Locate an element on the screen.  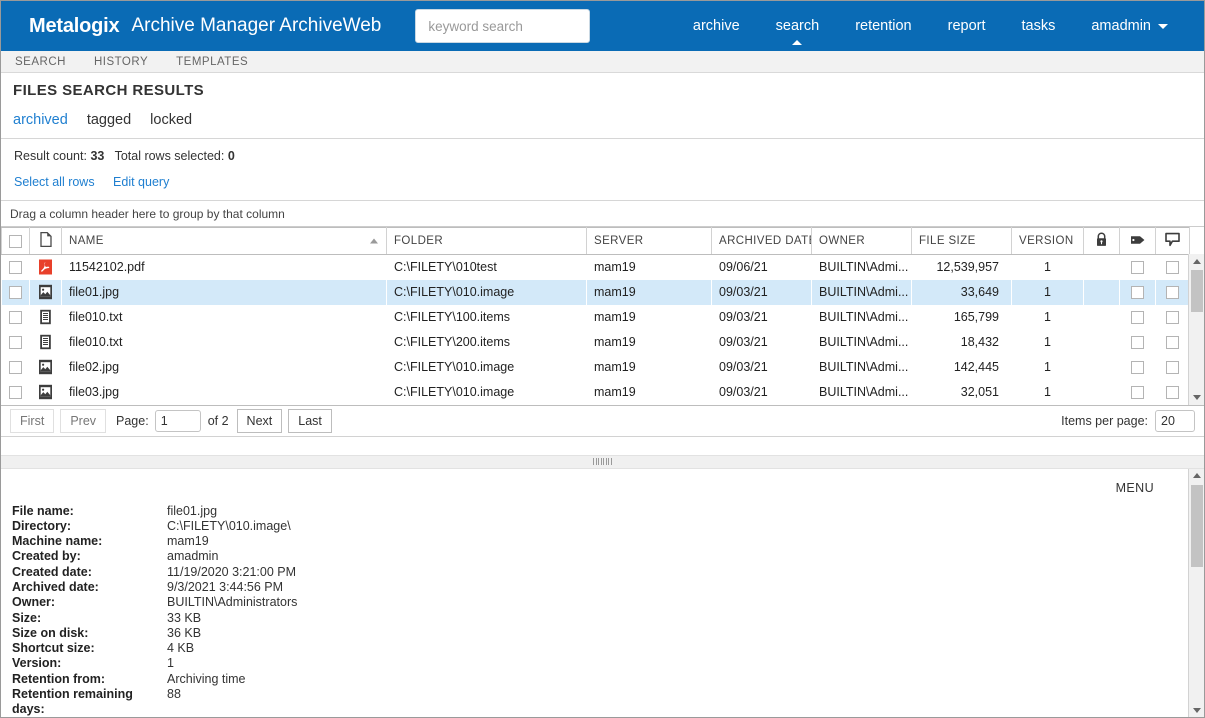
tab-search: SEARCH is located at coordinates (40, 62).